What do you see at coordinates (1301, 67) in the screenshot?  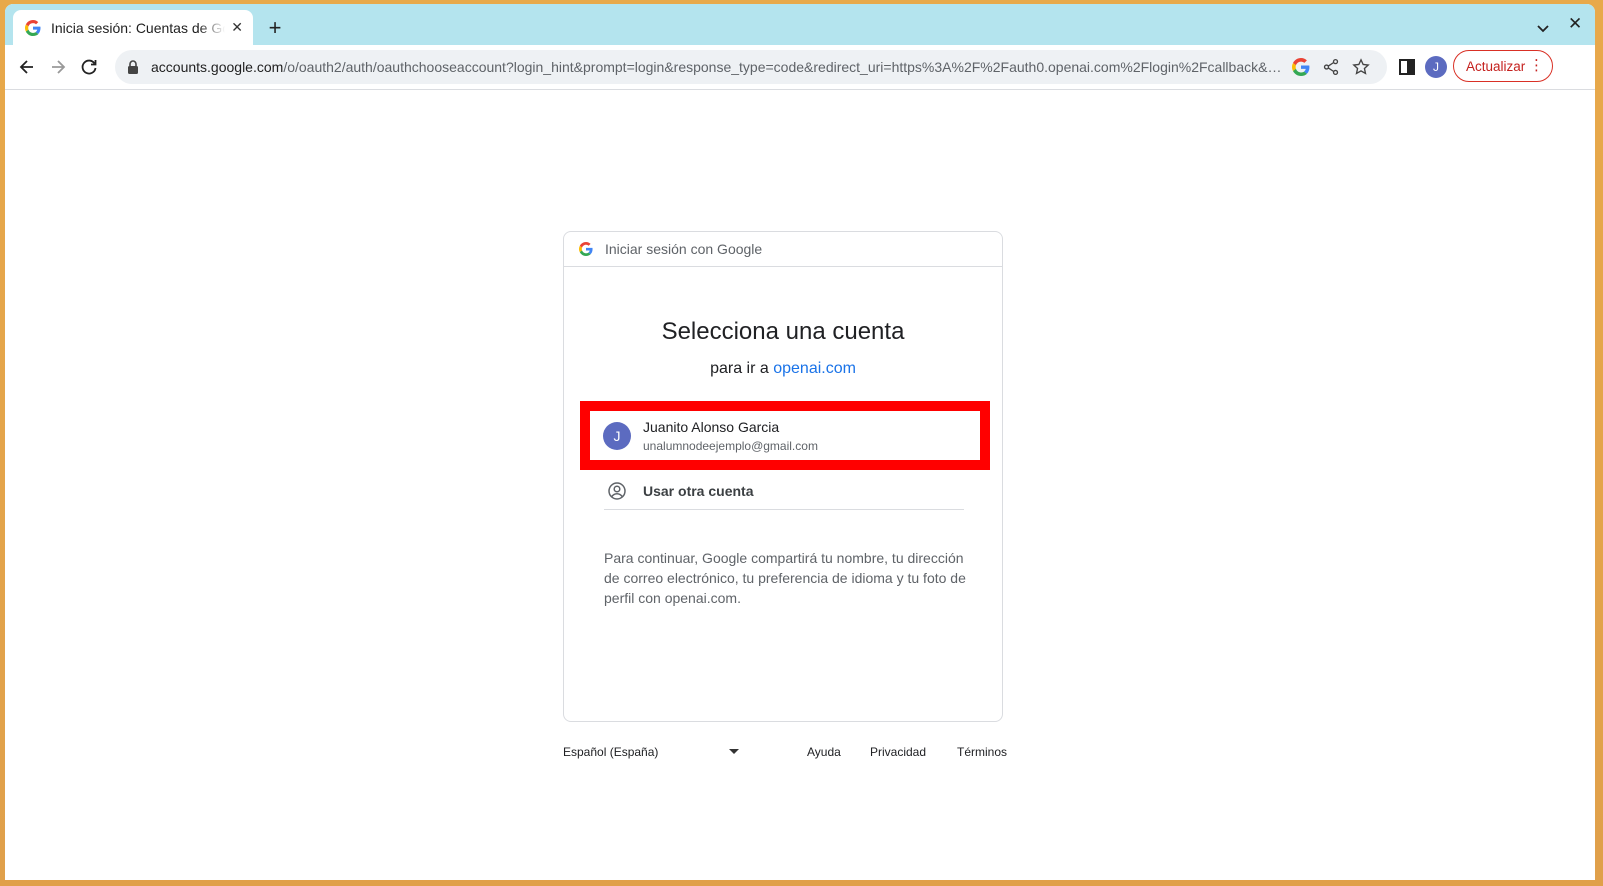 I see `google-lens-icon` at bounding box center [1301, 67].